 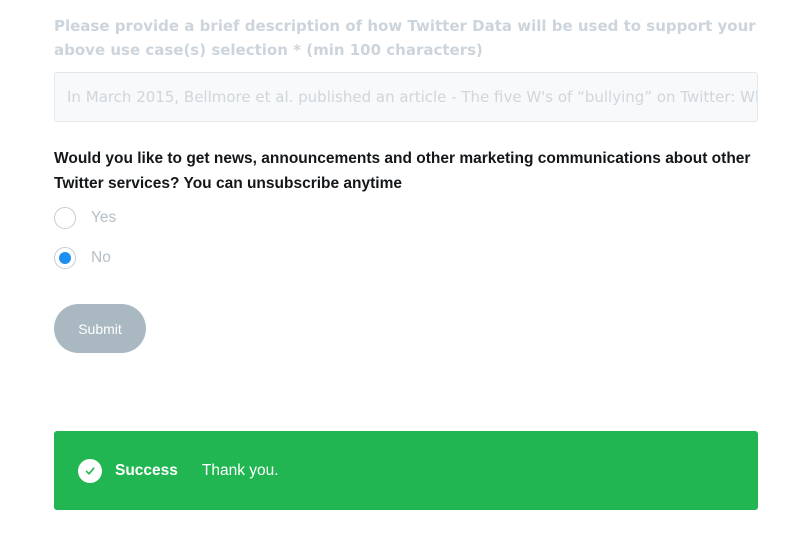 What do you see at coordinates (65, 218) in the screenshot?
I see `radio-yes-button` at bounding box center [65, 218].